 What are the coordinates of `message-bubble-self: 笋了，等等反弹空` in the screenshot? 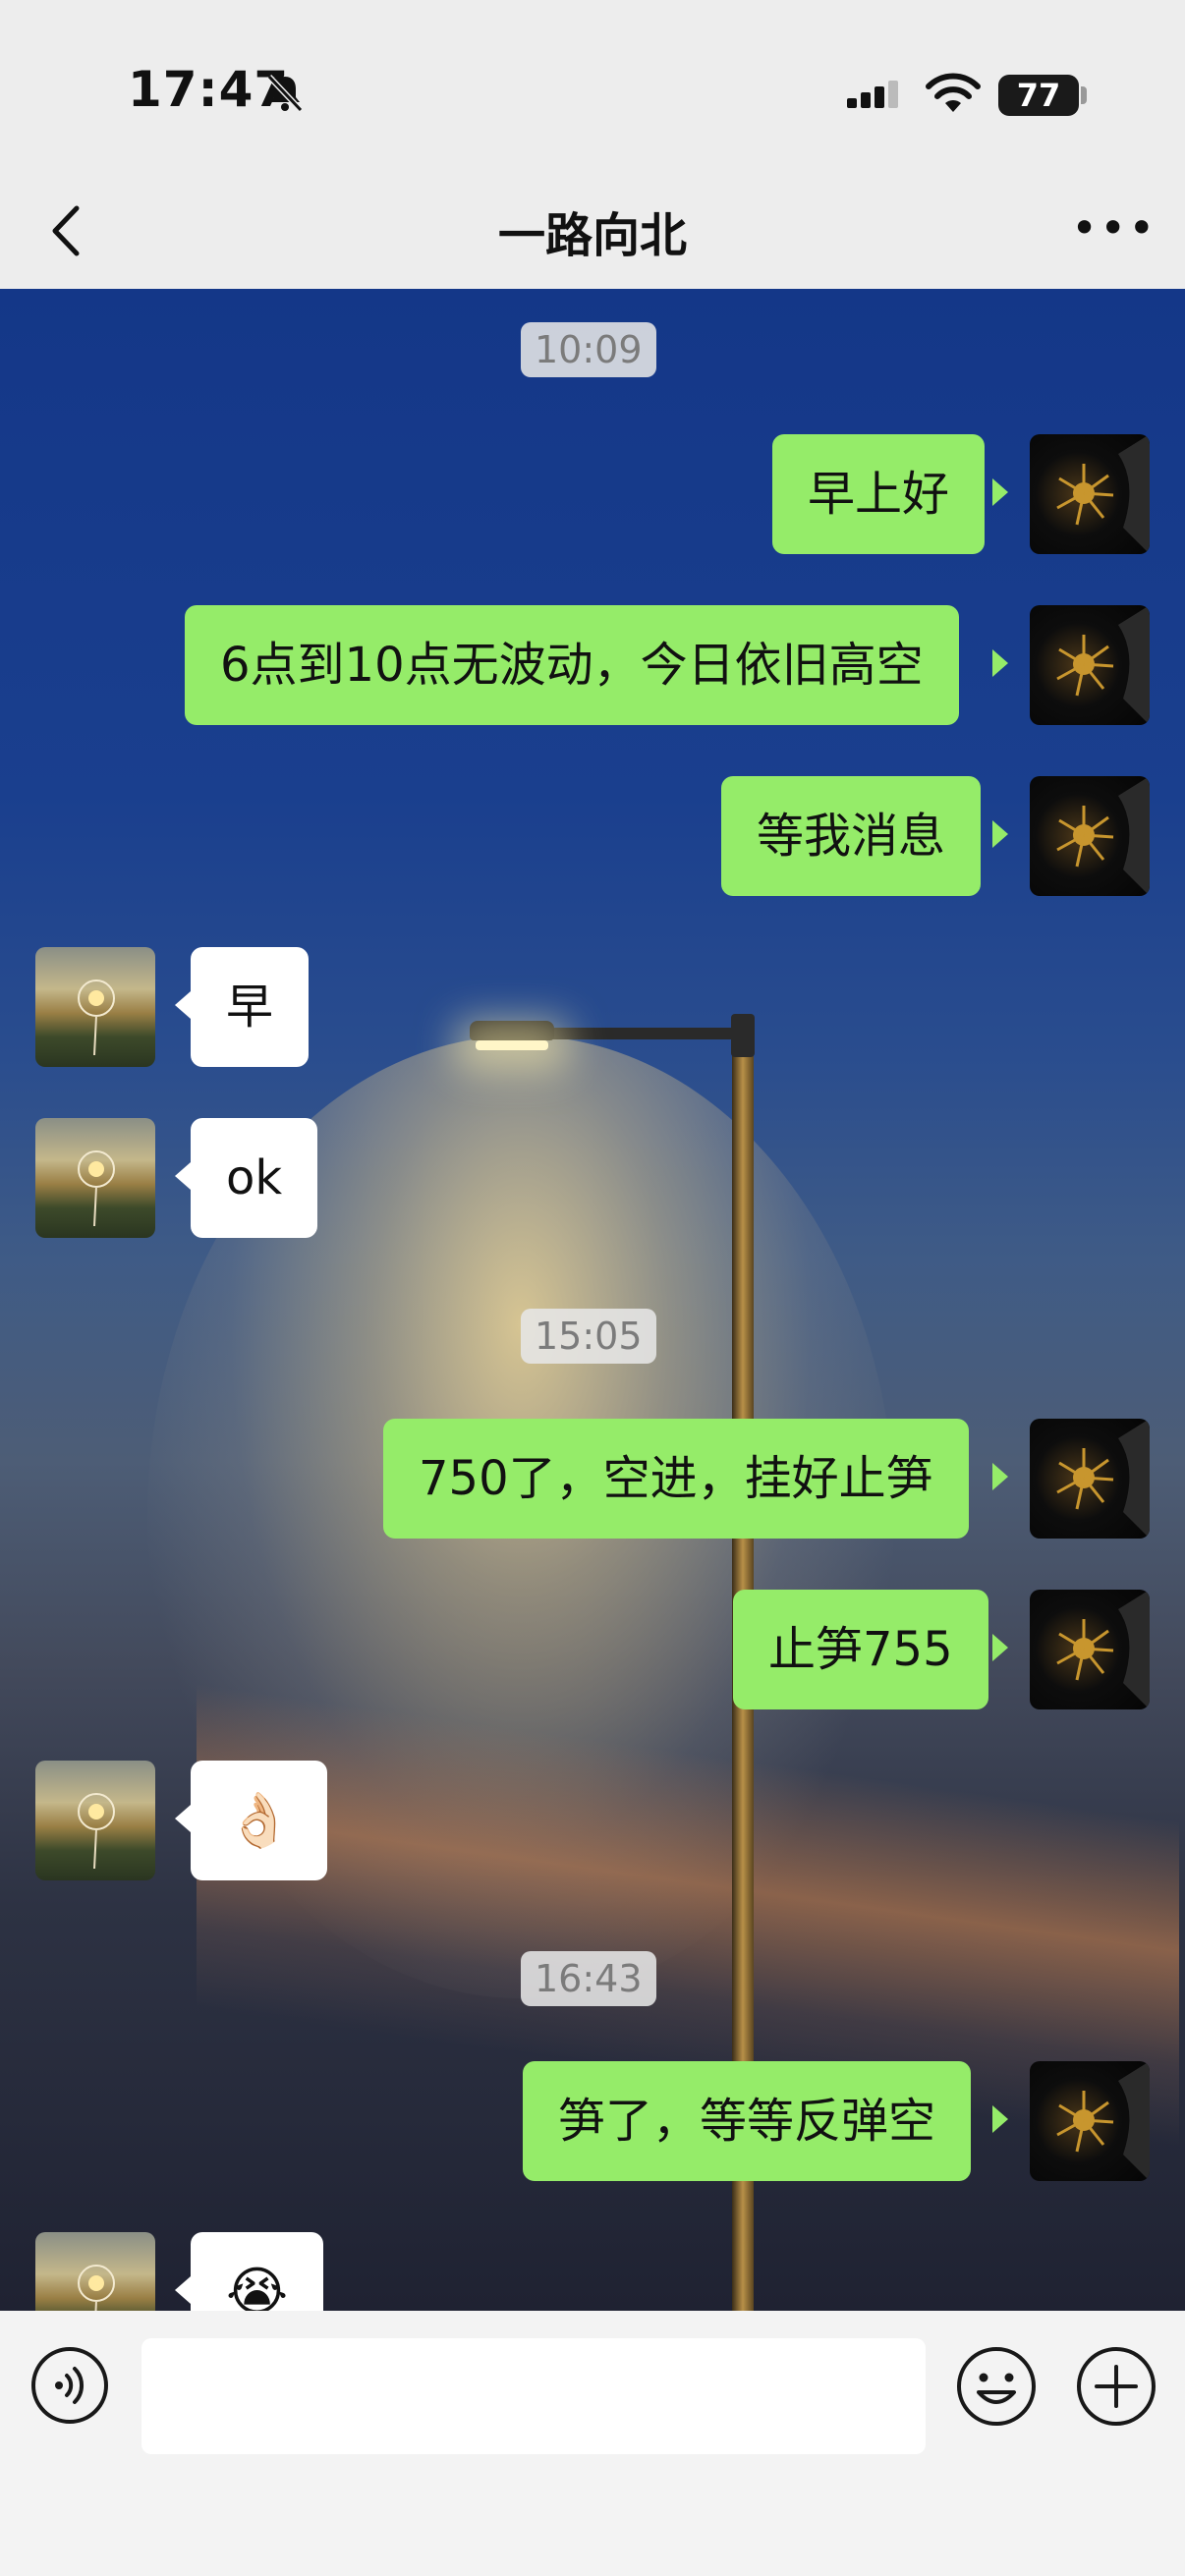 It's located at (748, 2121).